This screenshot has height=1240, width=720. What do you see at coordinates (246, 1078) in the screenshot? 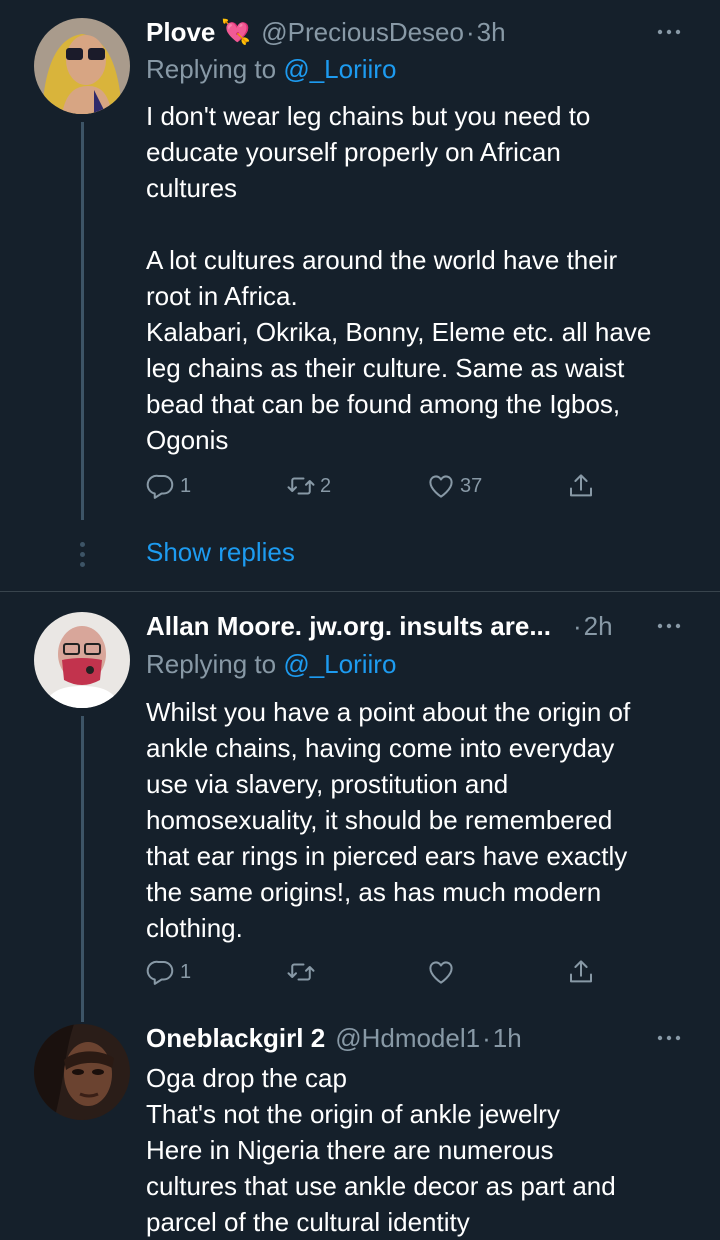
I see `text-line: Oga drop the cap` at bounding box center [246, 1078].